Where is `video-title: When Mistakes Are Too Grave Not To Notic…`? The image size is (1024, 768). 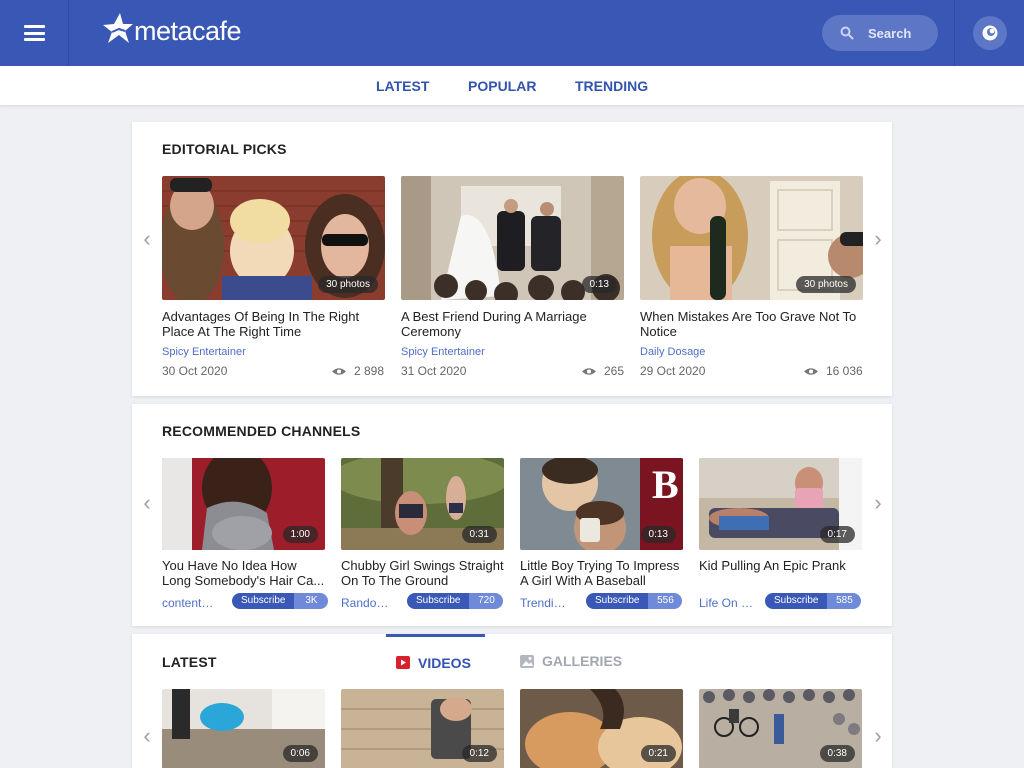
video-title: When Mistakes Are Too Grave Not To Notic… is located at coordinates (751, 324).